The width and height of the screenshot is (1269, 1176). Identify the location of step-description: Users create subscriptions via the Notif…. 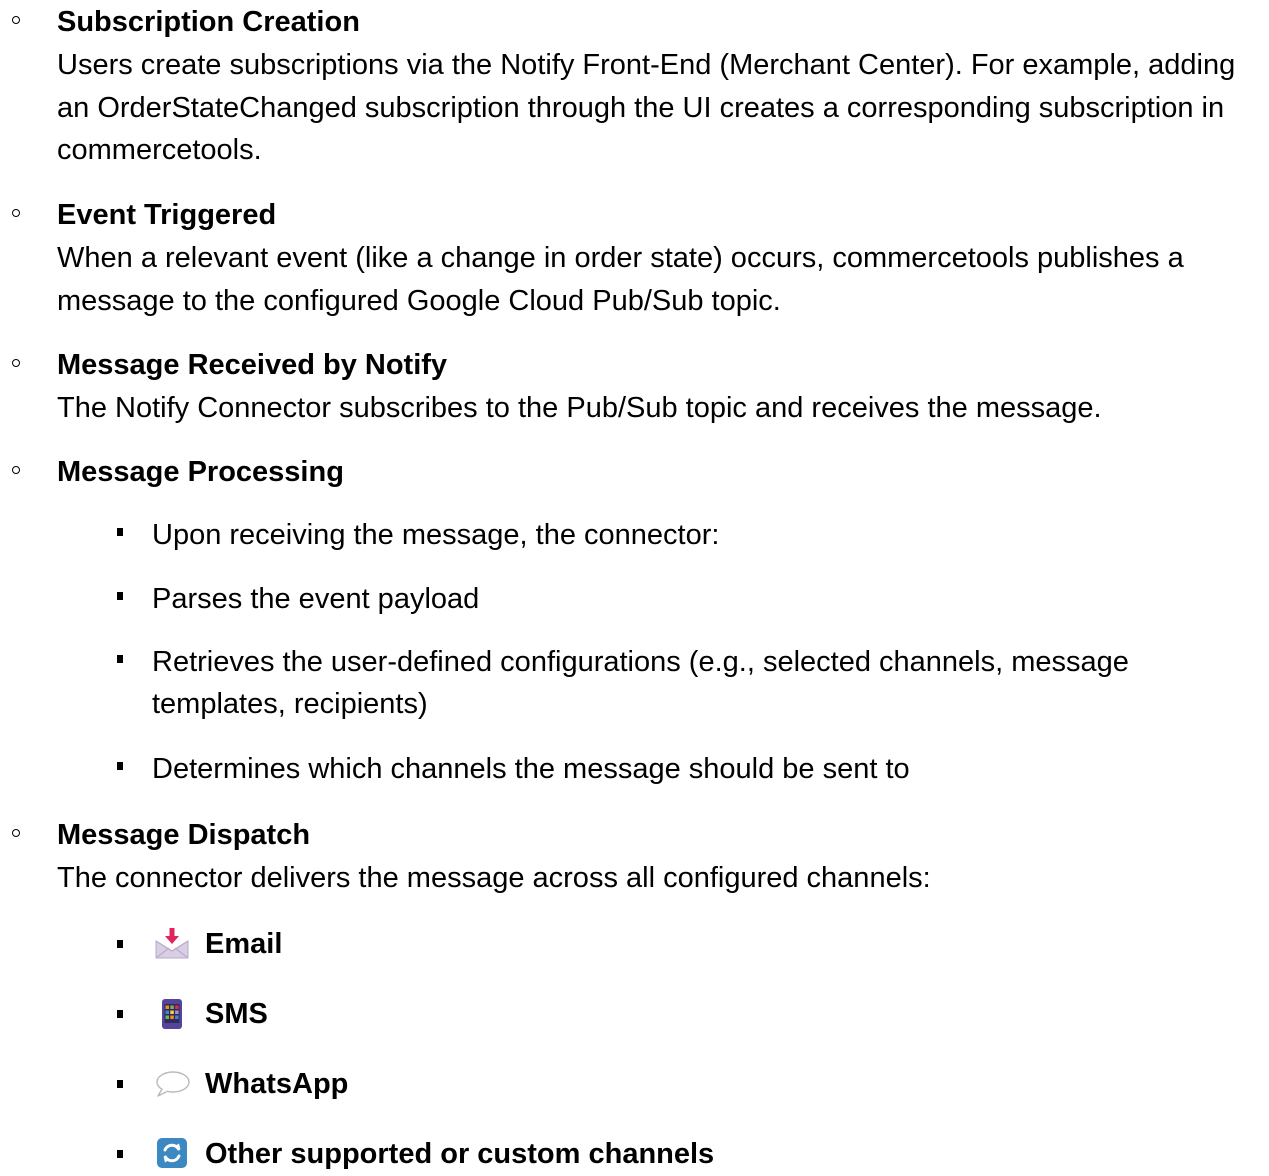
(646, 107).